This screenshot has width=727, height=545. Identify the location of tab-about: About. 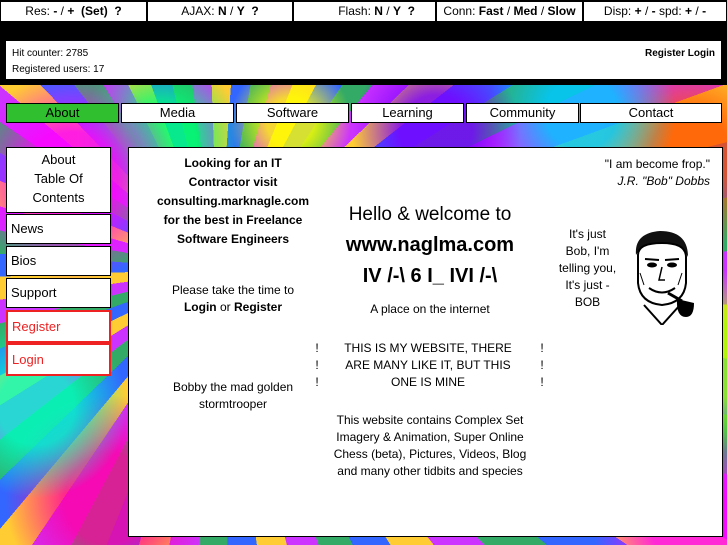
(62, 113).